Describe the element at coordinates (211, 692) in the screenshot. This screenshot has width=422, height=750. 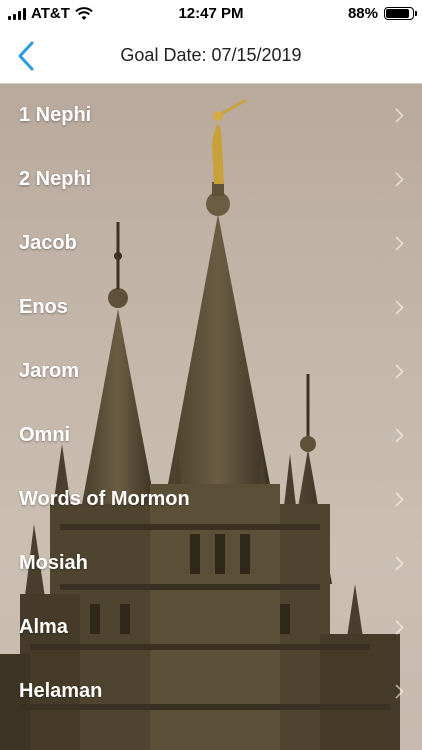
I see `list-item: Helaman` at that location.